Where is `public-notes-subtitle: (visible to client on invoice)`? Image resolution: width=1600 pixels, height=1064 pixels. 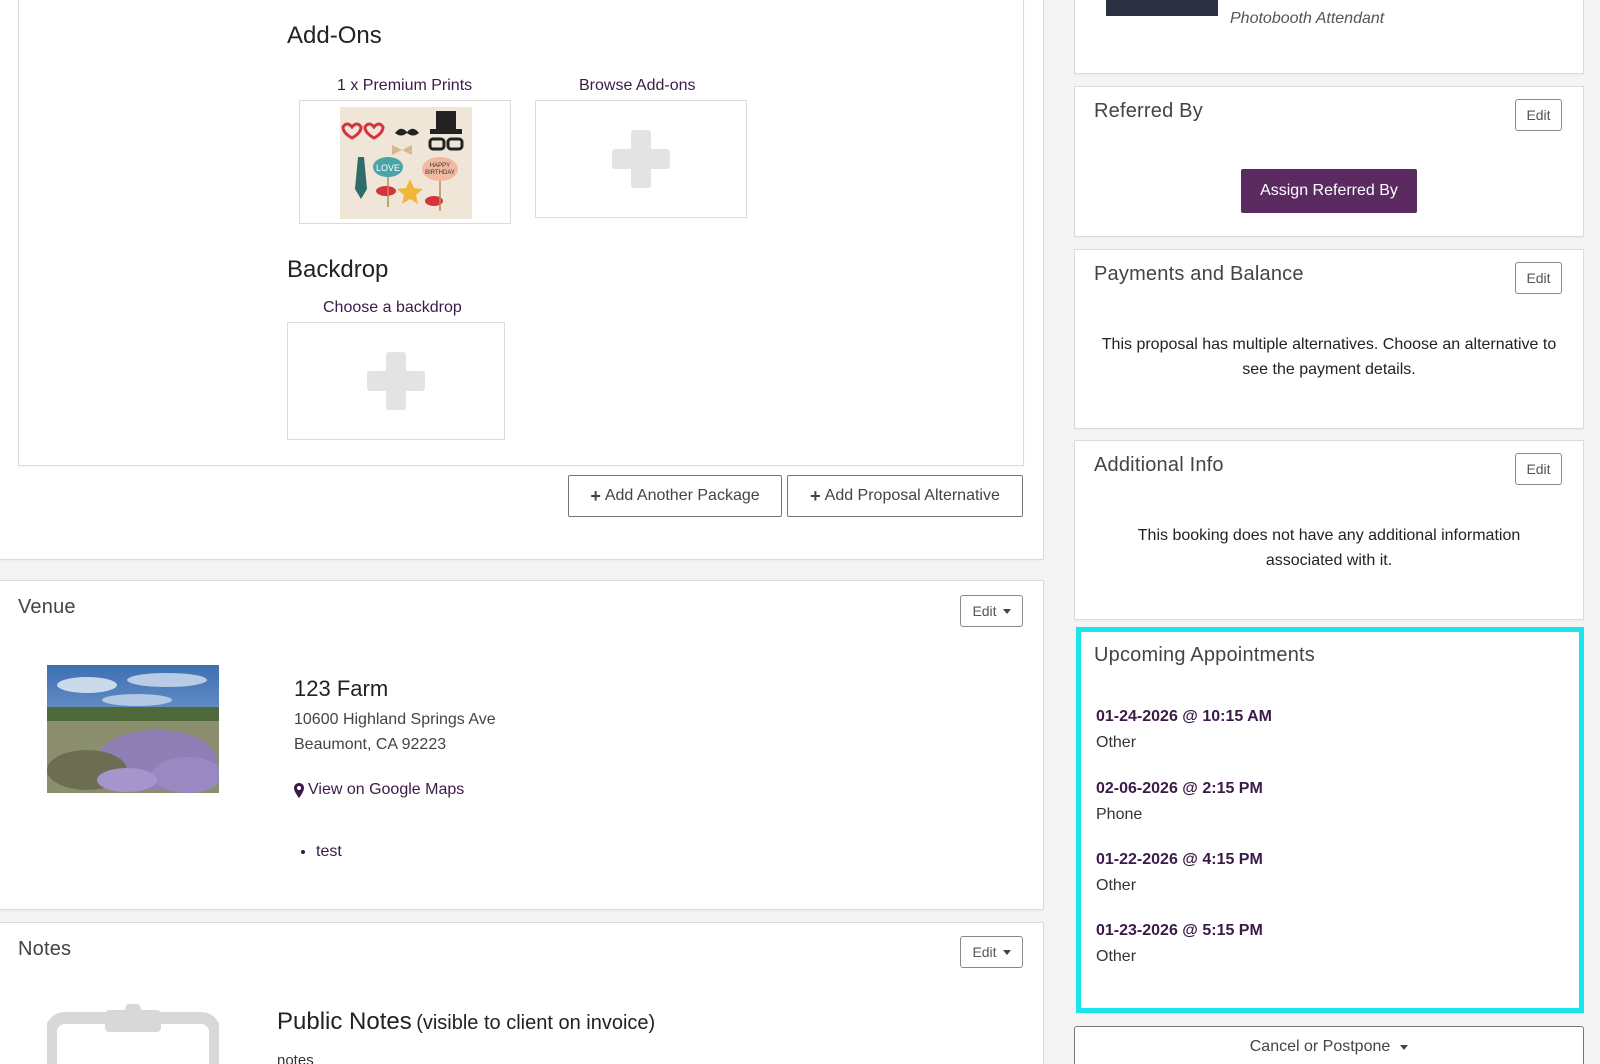
public-notes-subtitle: (visible to client on invoice) is located at coordinates (536, 1023).